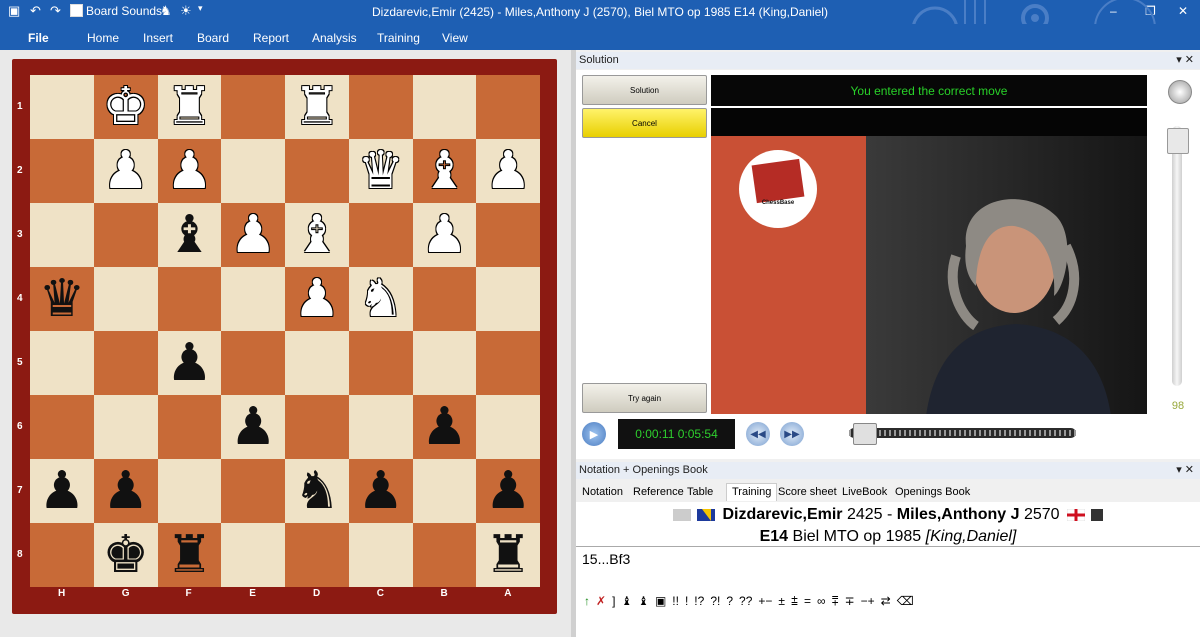  I want to click on square-b8, so click(444, 555).